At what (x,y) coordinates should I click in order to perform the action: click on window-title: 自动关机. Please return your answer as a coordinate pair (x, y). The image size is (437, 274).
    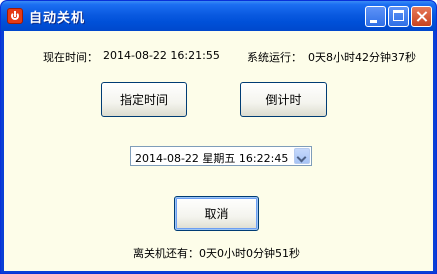
    Looking at the image, I should click on (57, 18).